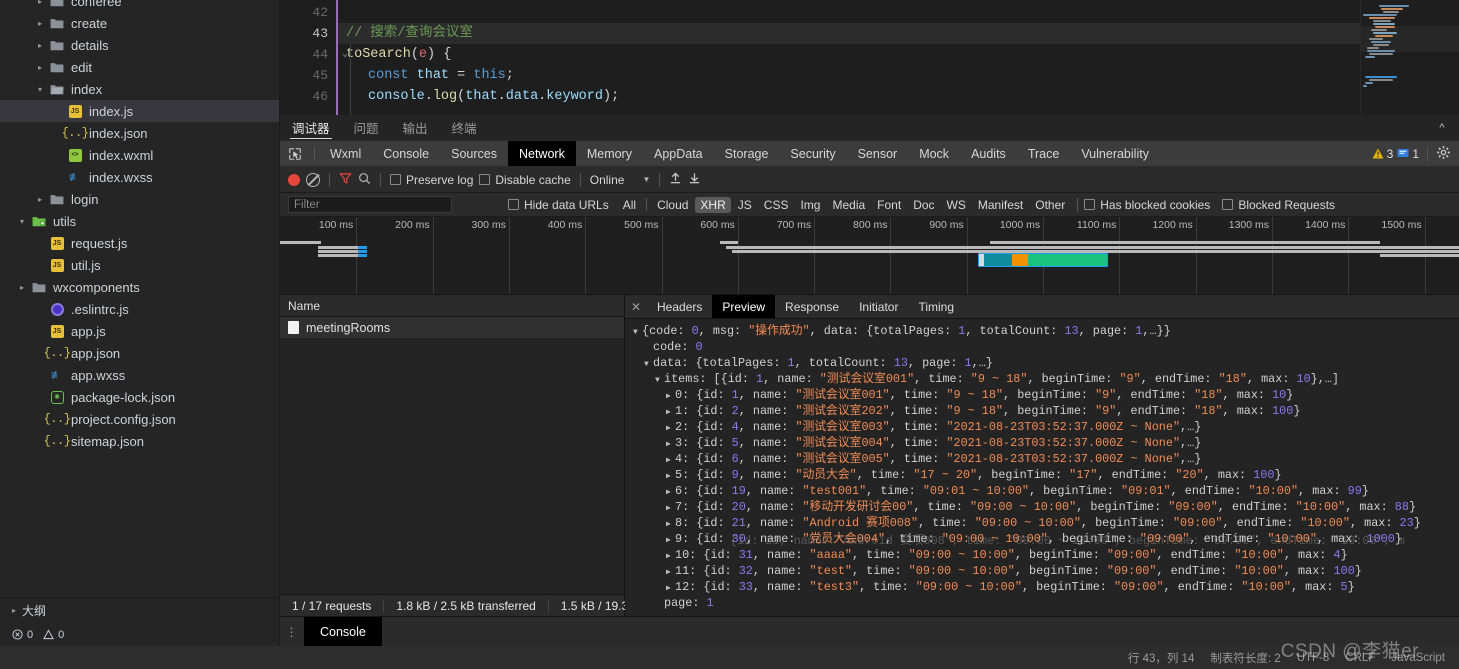 The image size is (1459, 669). Describe the element at coordinates (1360, 658) in the screenshot. I see `line-ending: CRLF` at that location.